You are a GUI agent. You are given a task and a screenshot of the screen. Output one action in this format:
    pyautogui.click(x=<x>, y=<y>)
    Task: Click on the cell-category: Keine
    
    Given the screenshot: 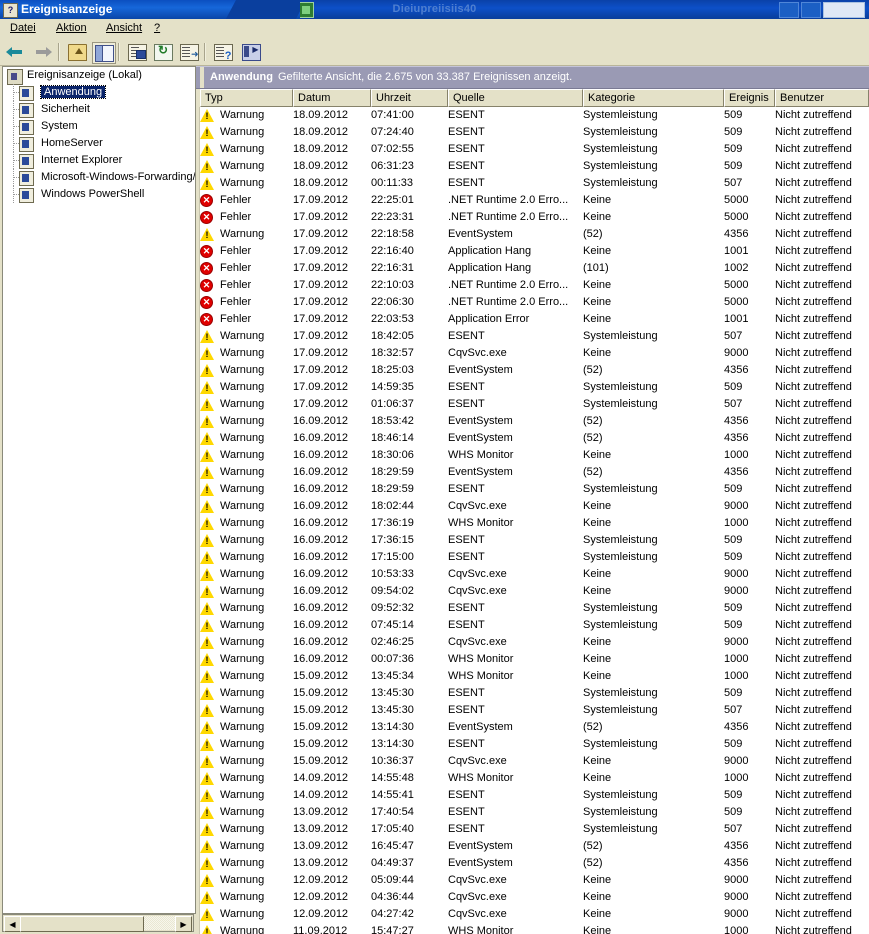 What is the action you would take?
    pyautogui.click(x=597, y=523)
    